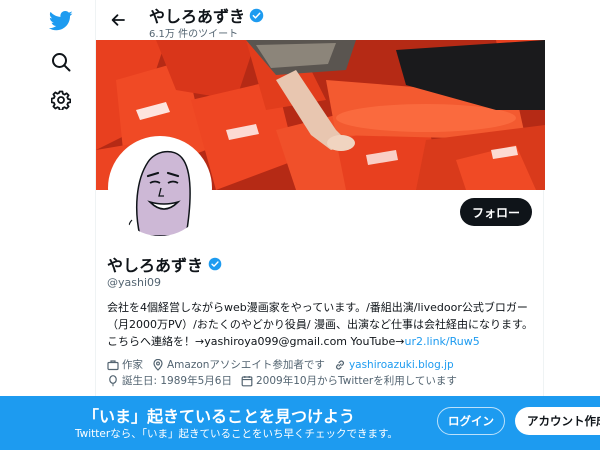 This screenshot has width=600, height=450. Describe the element at coordinates (197, 16) in the screenshot. I see `header-name: やしろあずき` at that location.